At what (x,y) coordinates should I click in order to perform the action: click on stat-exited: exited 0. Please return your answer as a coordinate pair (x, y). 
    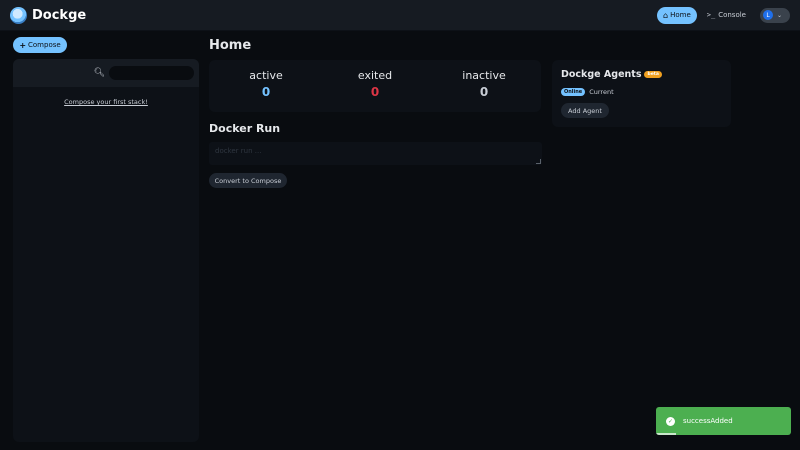
    Looking at the image, I should click on (375, 84).